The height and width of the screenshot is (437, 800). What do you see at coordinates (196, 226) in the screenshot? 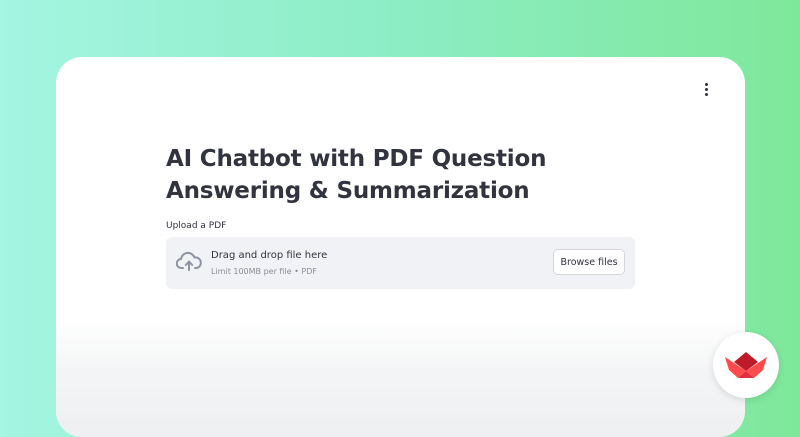
I see `upload-label: Upload a PDF` at bounding box center [196, 226].